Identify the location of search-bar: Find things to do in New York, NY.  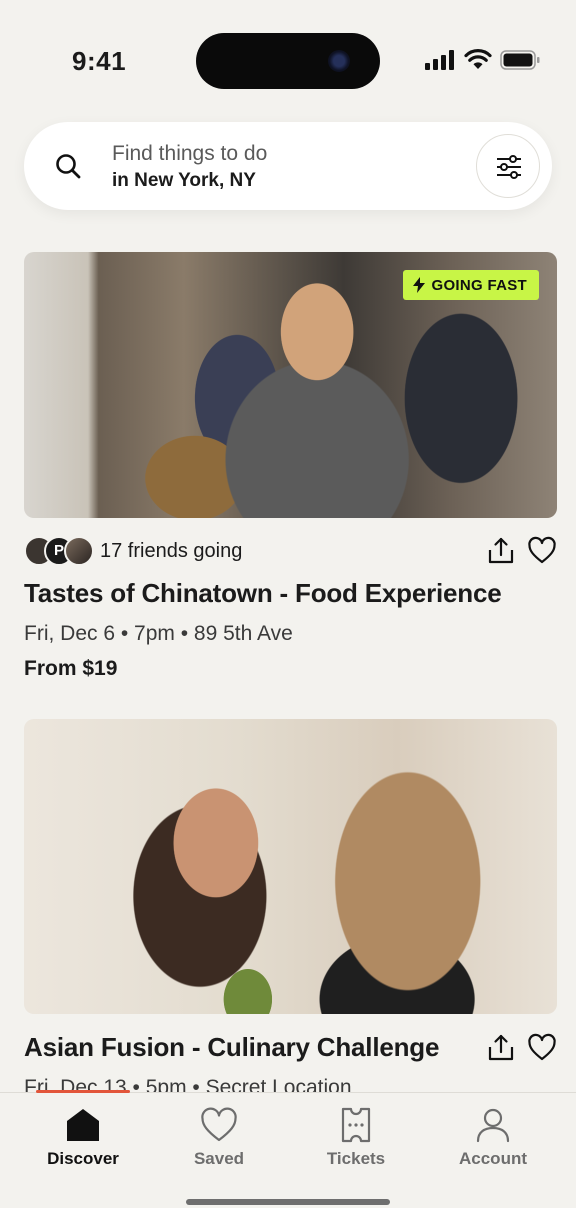
(288, 166).